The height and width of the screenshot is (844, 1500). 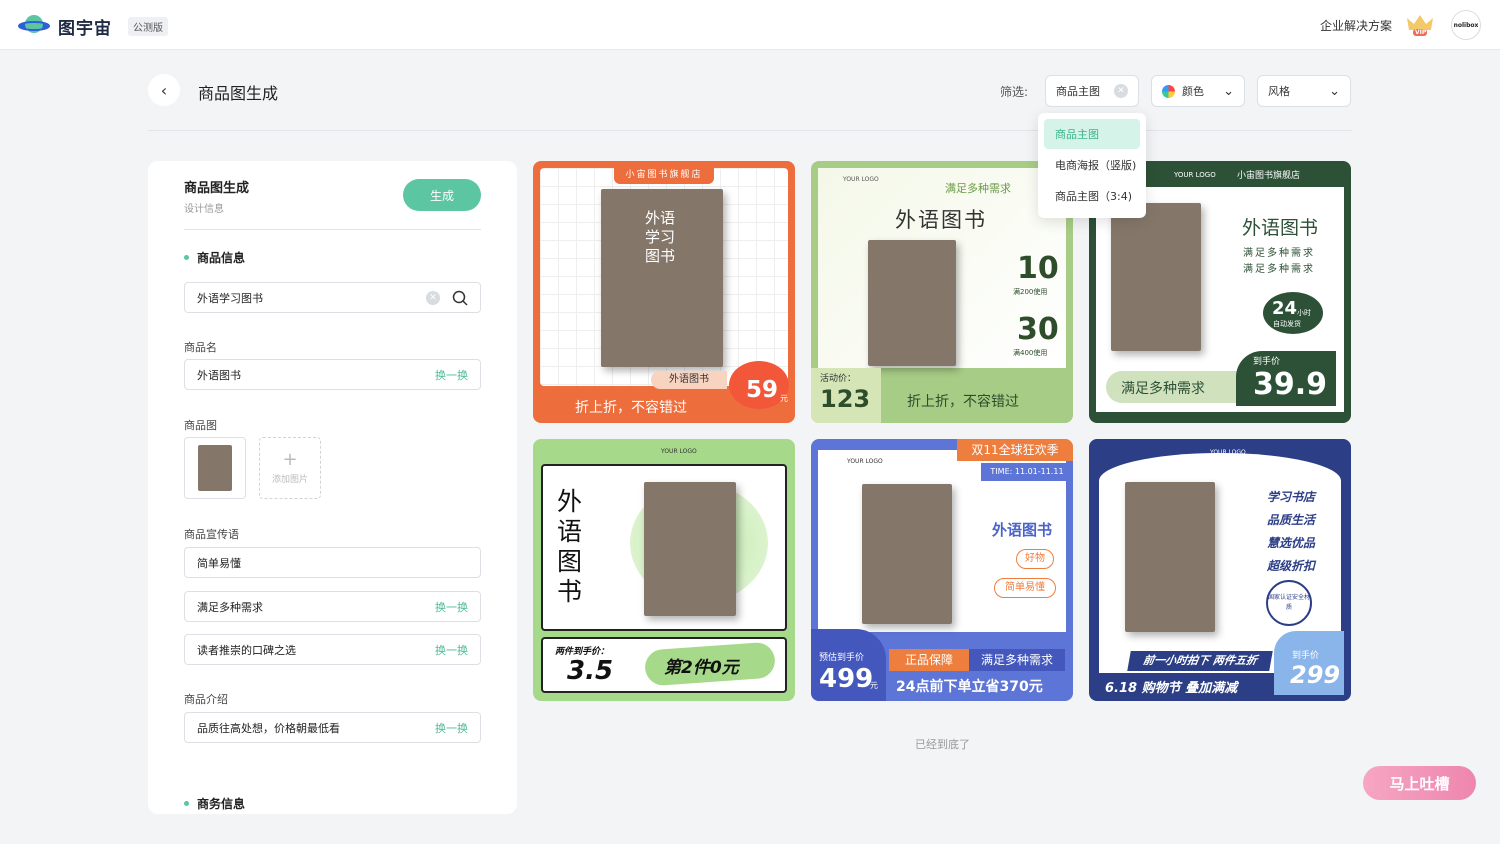 I want to click on tag-1: 好物, so click(x=1035, y=559).